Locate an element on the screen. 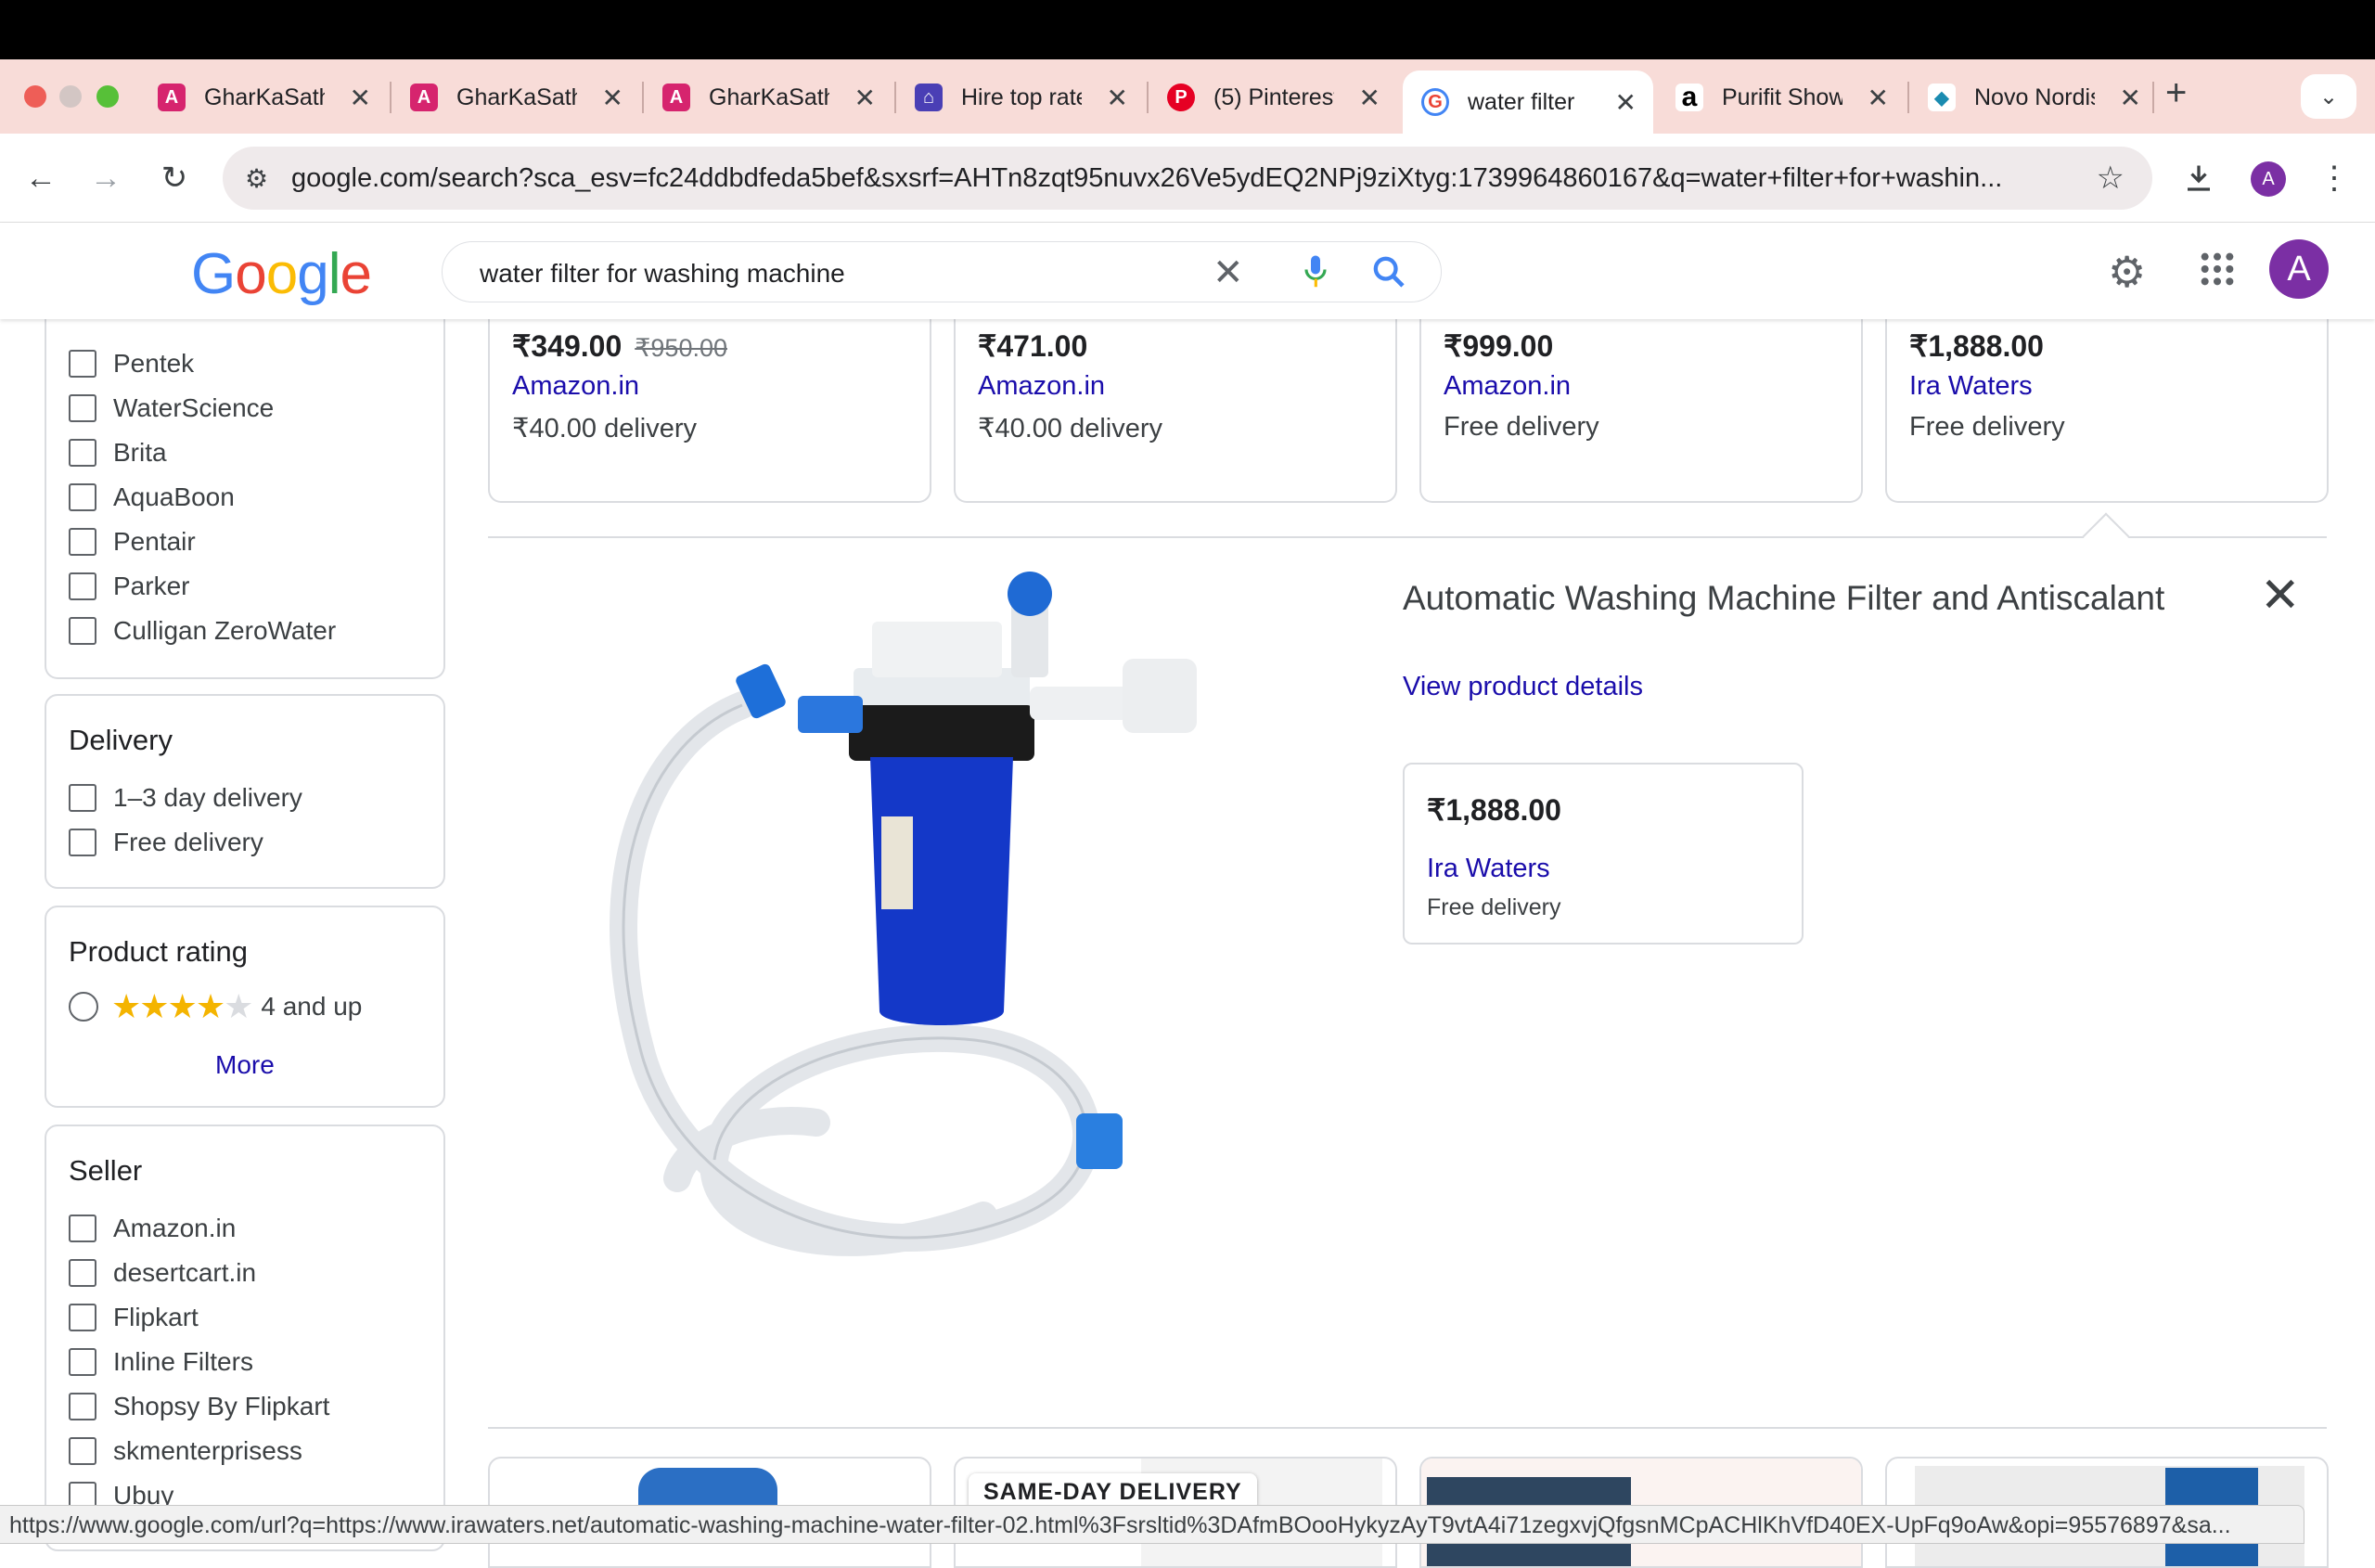  new-tab-button: + is located at coordinates (2176, 93).